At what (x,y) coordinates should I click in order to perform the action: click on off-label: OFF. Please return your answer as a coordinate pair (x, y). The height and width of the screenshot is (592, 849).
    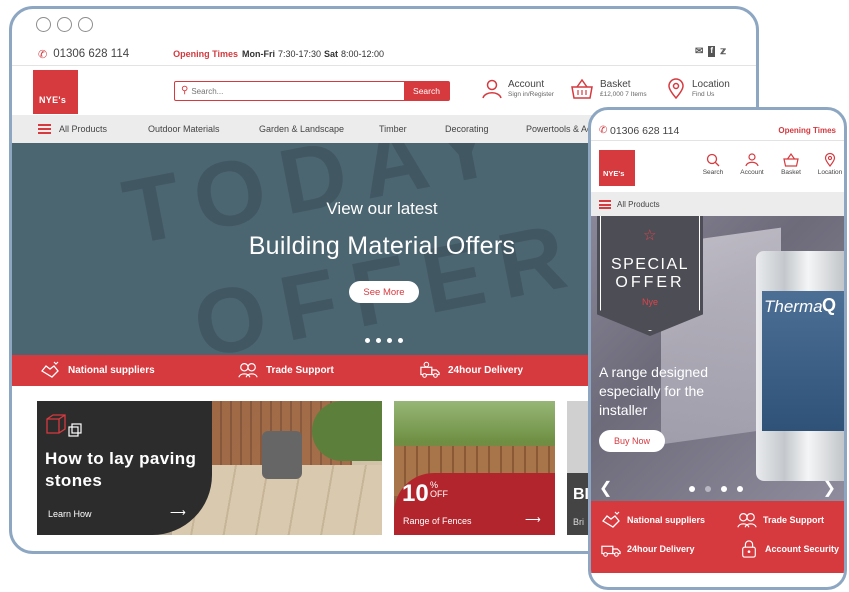
    Looking at the image, I should click on (439, 494).